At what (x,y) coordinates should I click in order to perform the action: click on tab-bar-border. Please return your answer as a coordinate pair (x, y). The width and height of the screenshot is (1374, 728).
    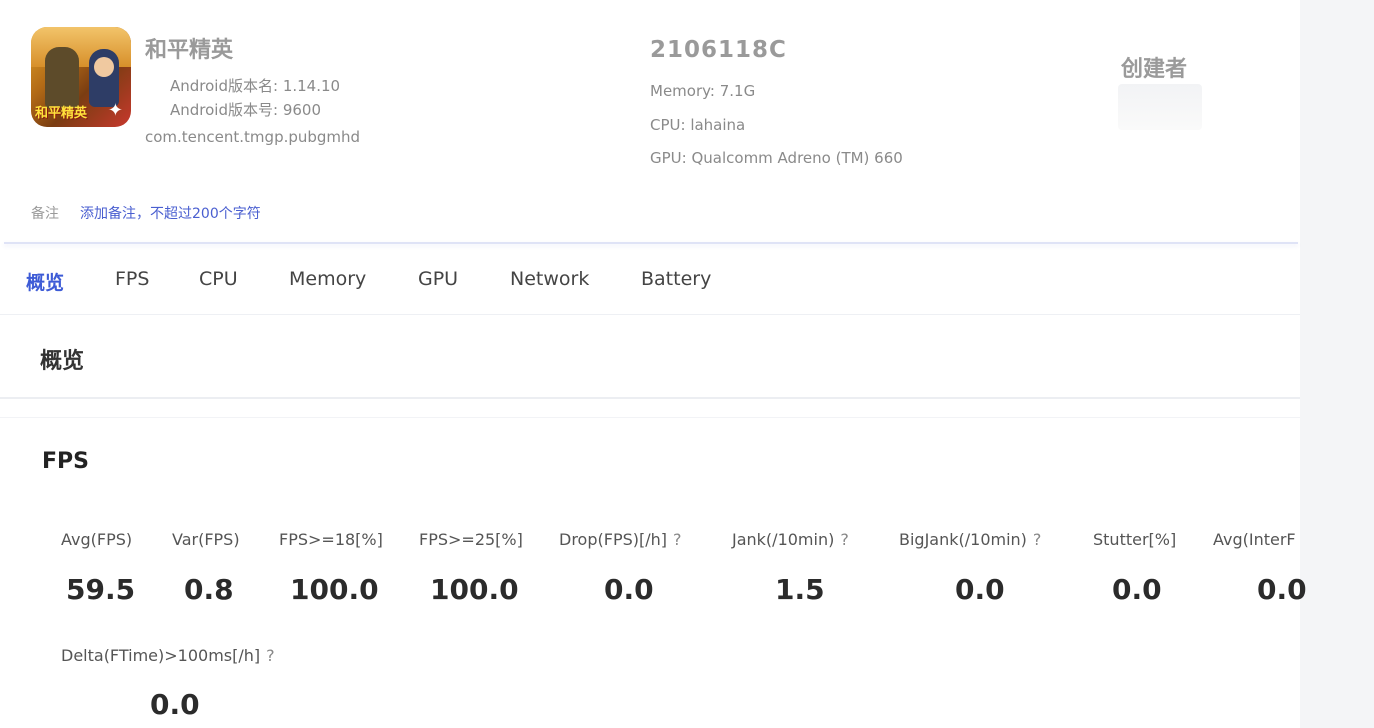
    Looking at the image, I should click on (650, 314).